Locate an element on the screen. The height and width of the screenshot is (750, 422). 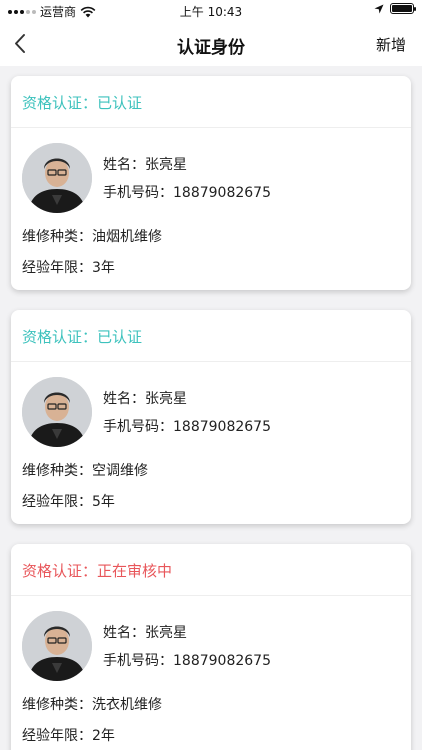
repair-type-line: 维修种类：空调维修 is located at coordinates (85, 470).